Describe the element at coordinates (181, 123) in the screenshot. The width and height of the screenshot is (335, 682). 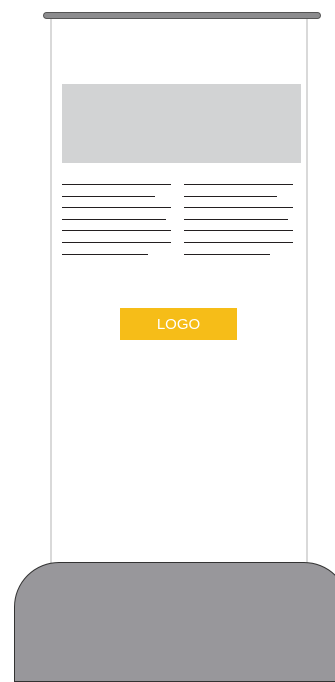
I see `header-image-placeholder` at that location.